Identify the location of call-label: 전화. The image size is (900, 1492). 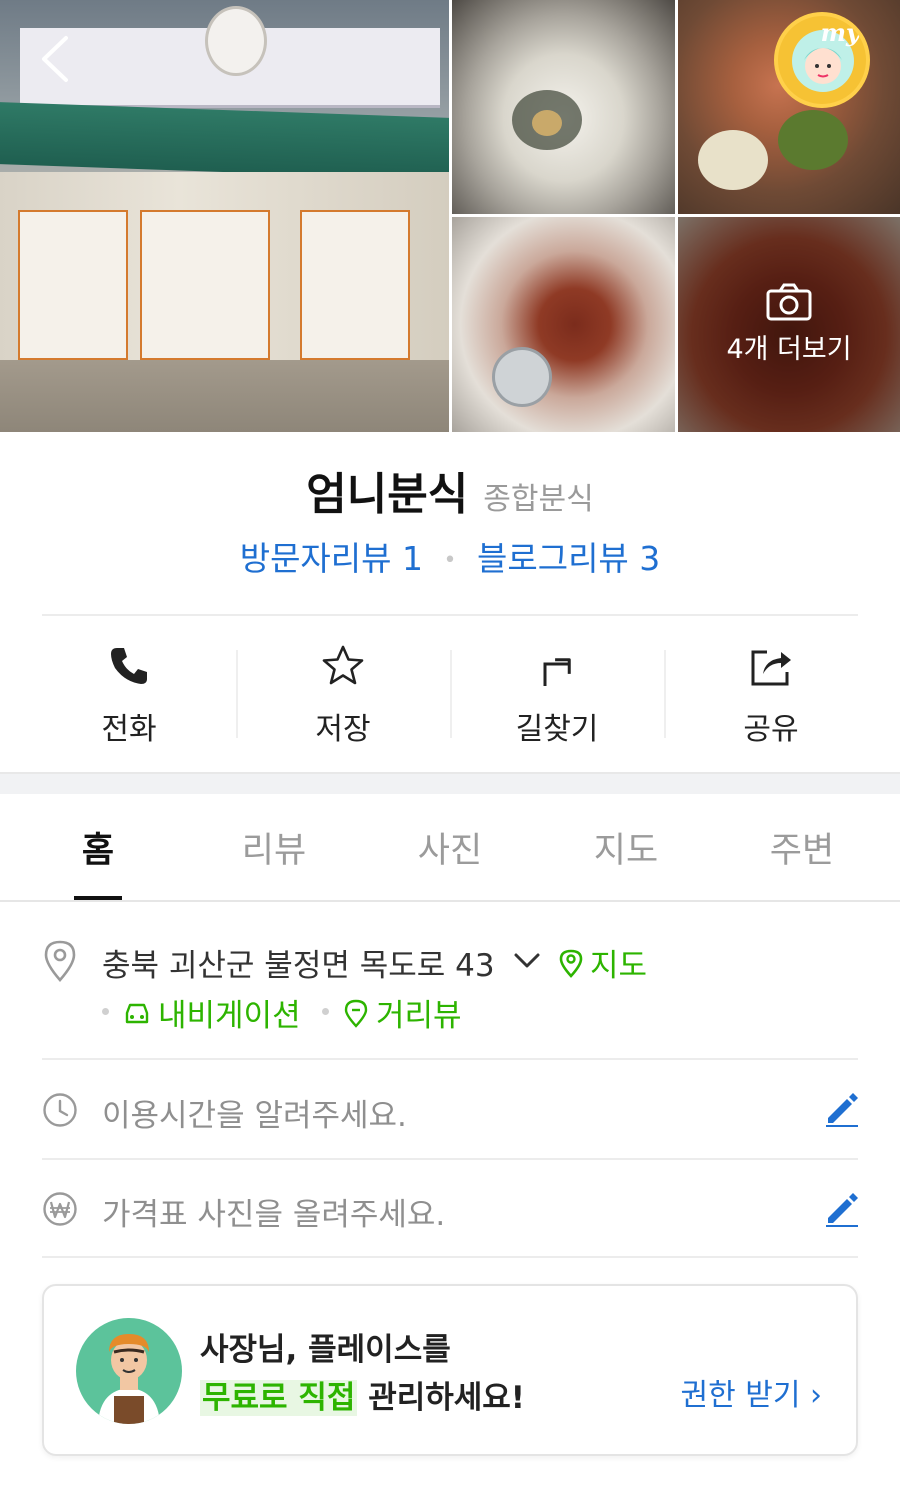
(129, 729).